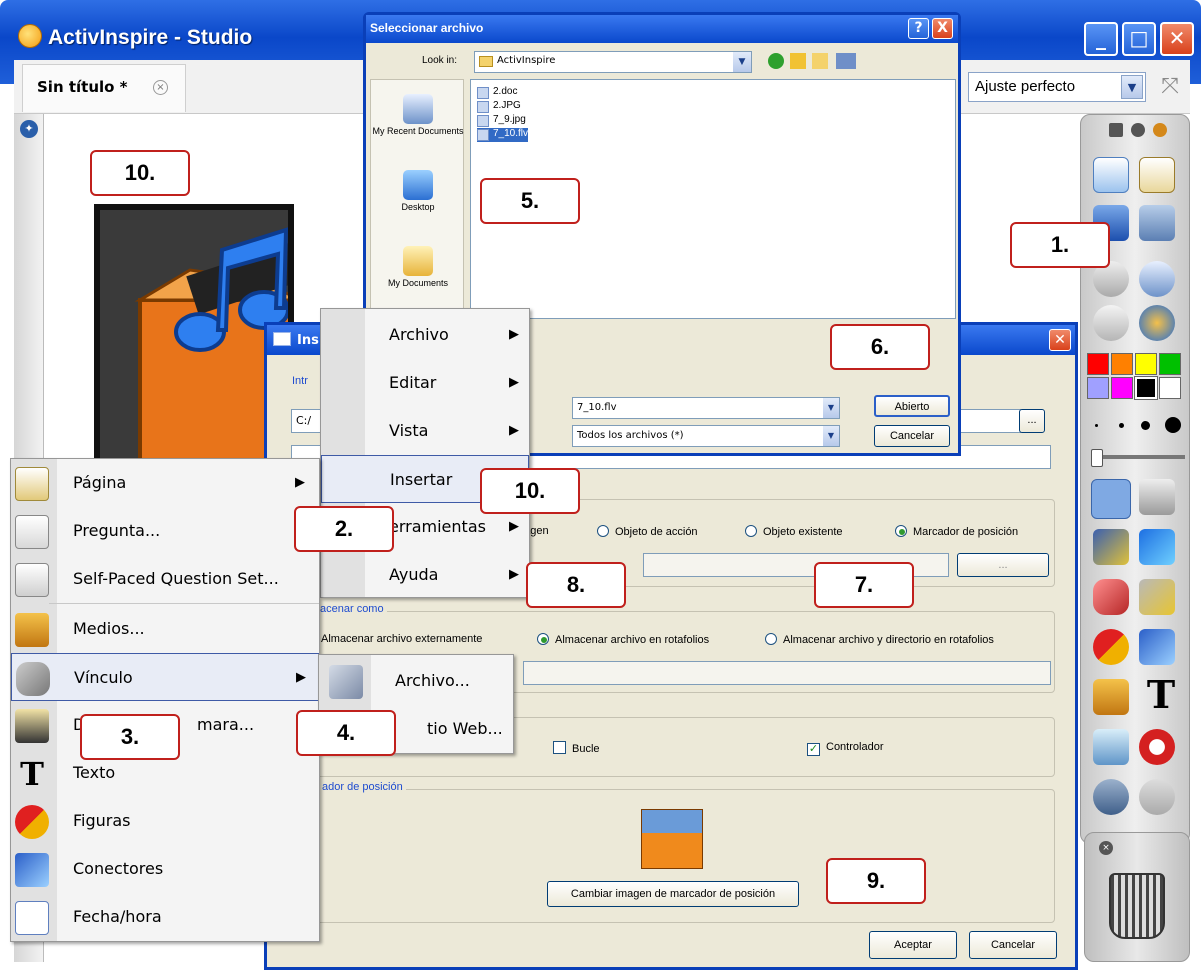  Describe the element at coordinates (1157, 279) in the screenshot. I see `arrow-right-icon` at that location.